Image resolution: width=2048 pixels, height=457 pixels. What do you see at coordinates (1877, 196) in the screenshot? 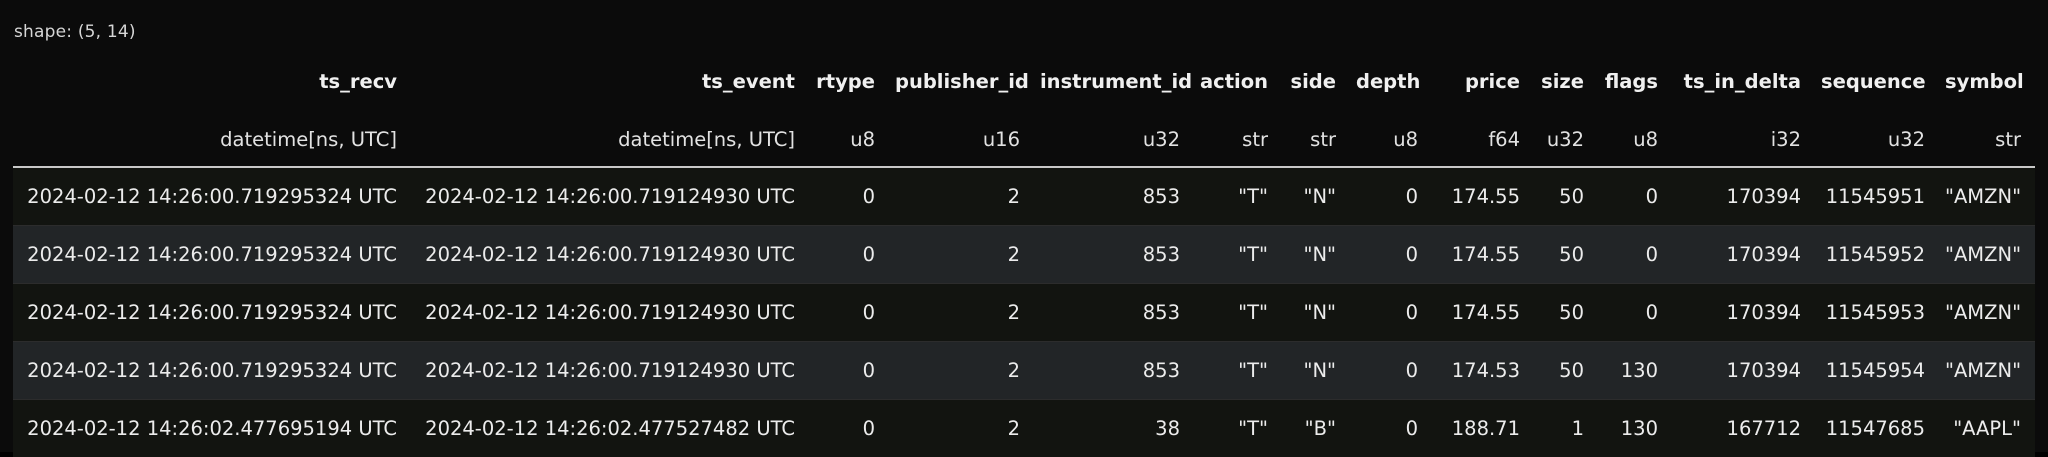
I see `cell-sequence: 11545951` at bounding box center [1877, 196].